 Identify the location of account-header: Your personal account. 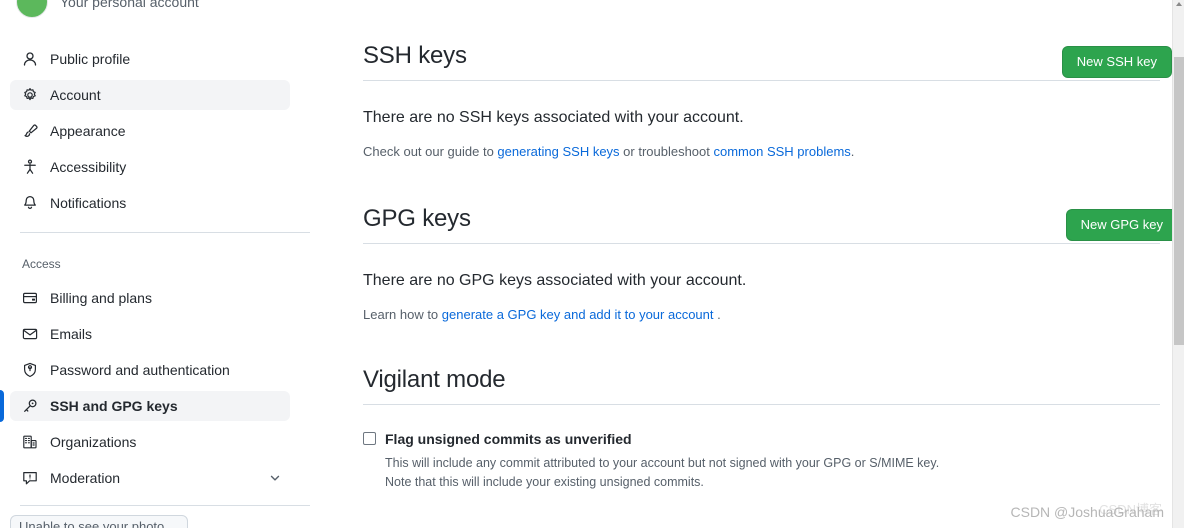
(99, 11).